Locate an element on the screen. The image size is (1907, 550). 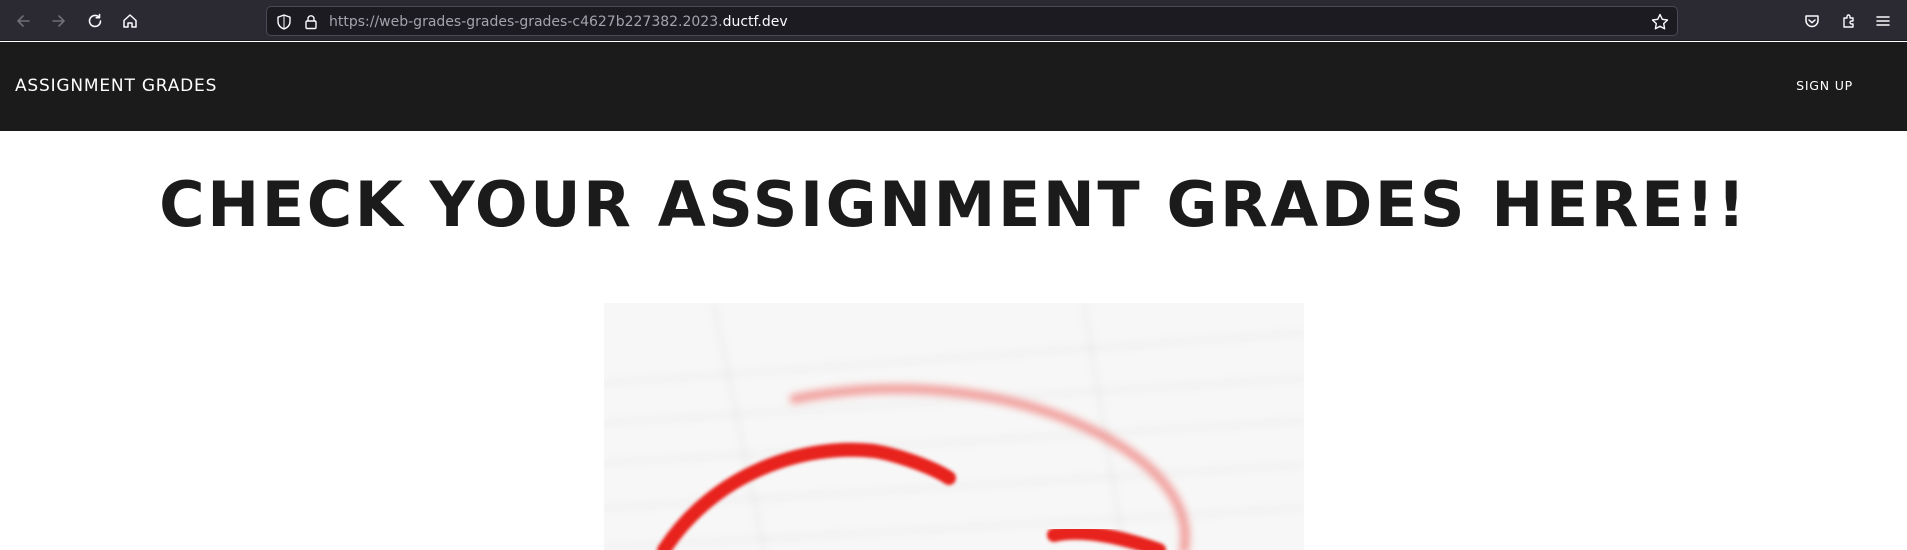
signup-link: SIGN UP is located at coordinates (1824, 85).